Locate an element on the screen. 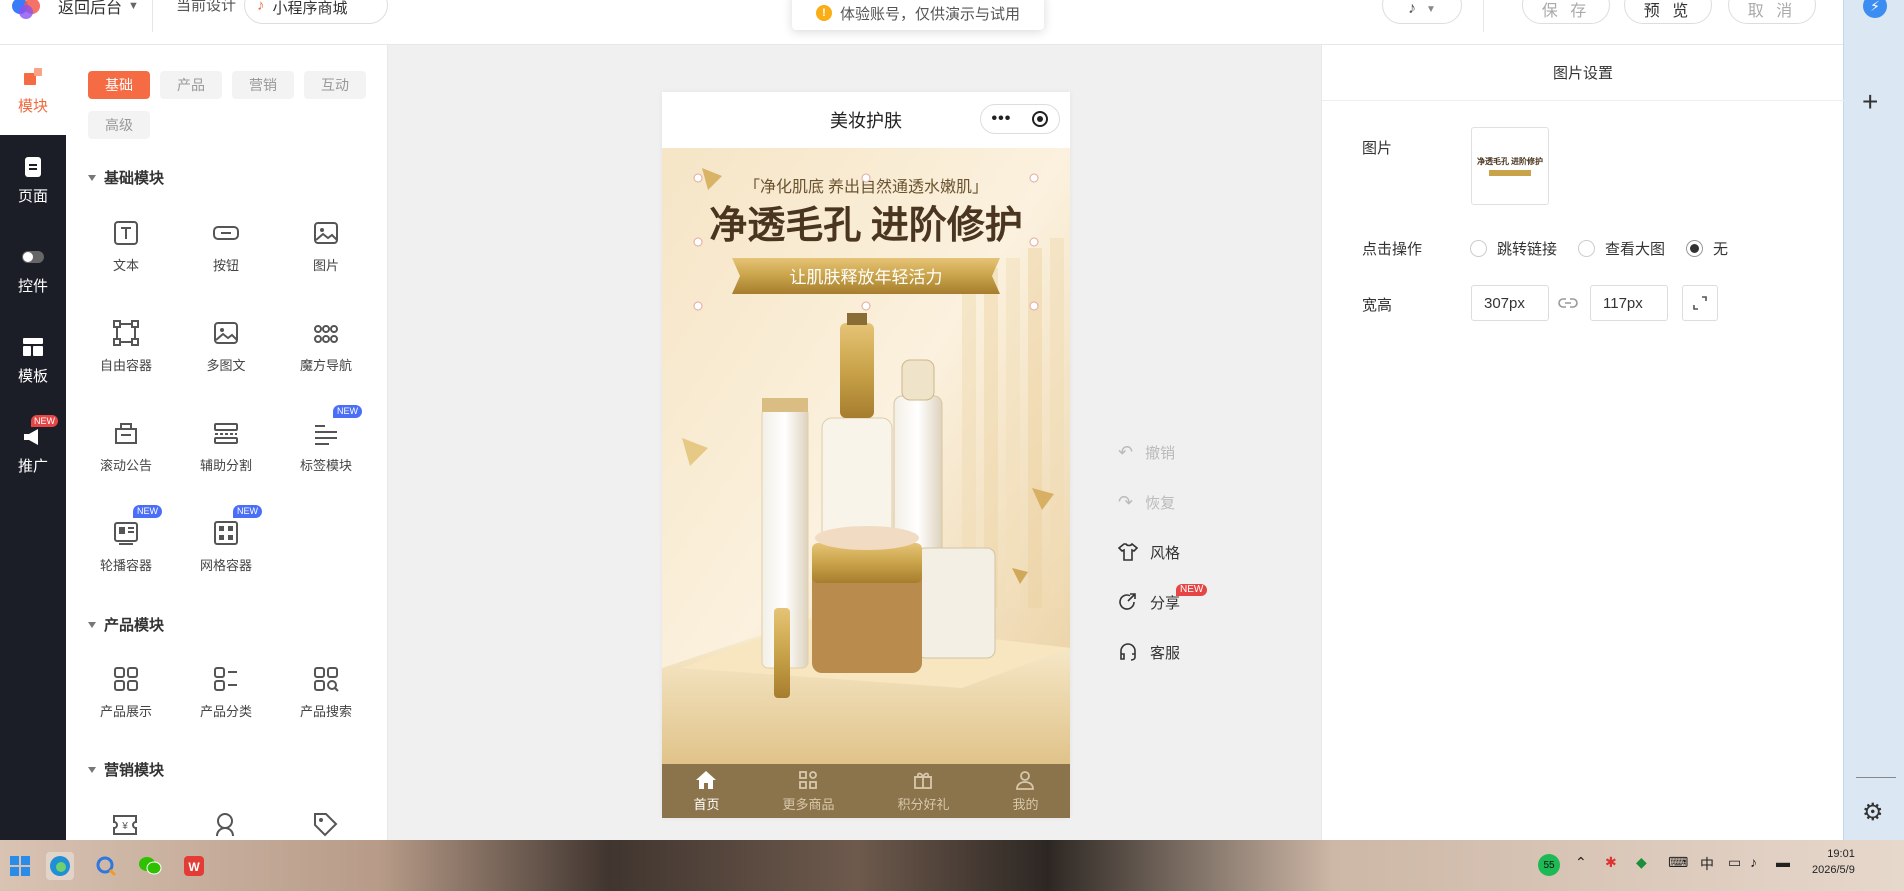  security-tray-icon: ◆ is located at coordinates (1641, 862).